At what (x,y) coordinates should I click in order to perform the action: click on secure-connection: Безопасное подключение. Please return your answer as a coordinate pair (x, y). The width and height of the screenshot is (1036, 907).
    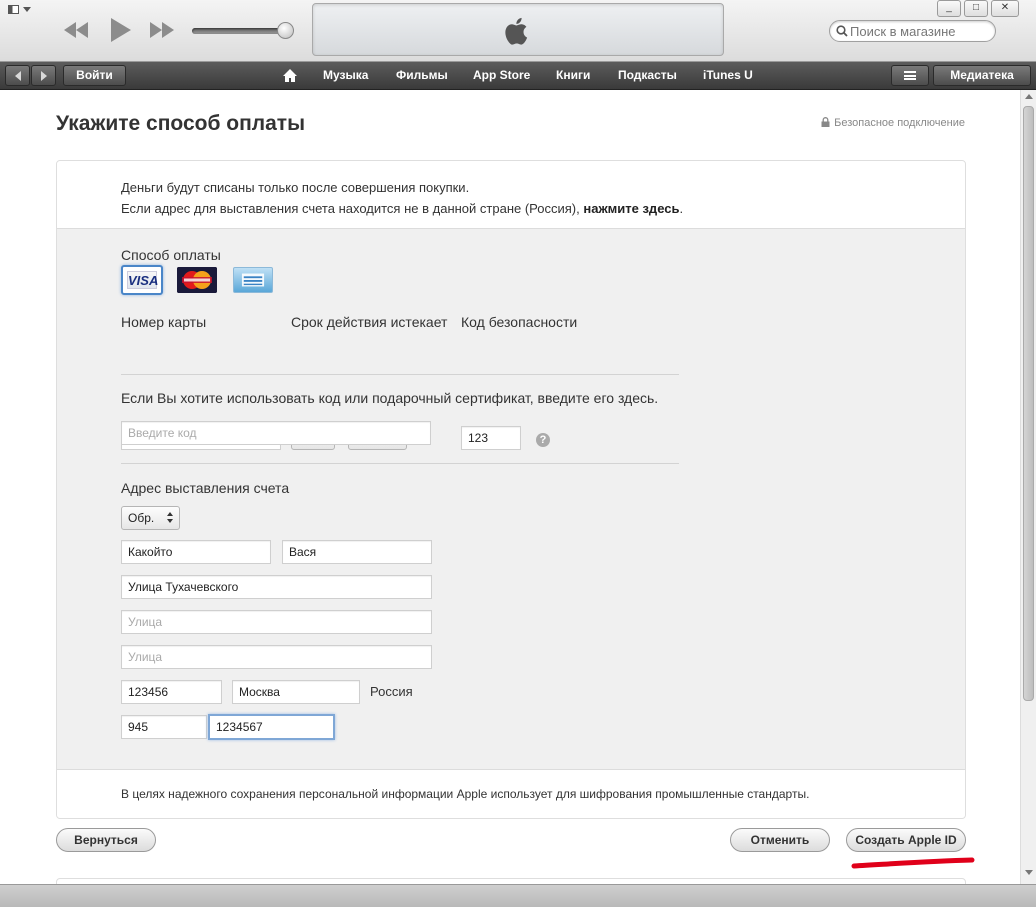
    Looking at the image, I should click on (893, 123).